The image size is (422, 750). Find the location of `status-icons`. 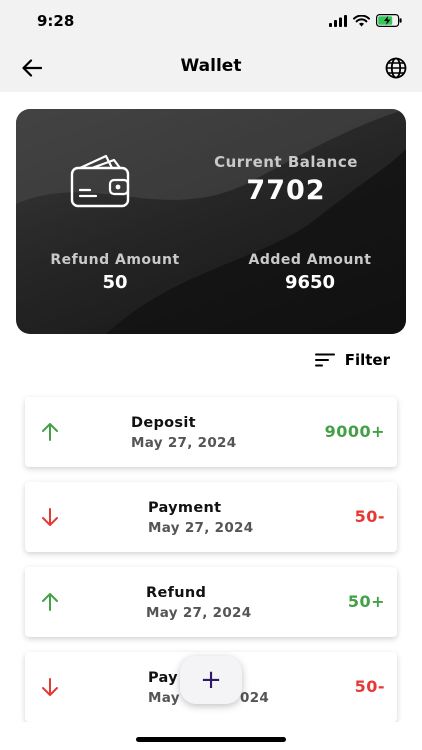

status-icons is located at coordinates (365, 20).